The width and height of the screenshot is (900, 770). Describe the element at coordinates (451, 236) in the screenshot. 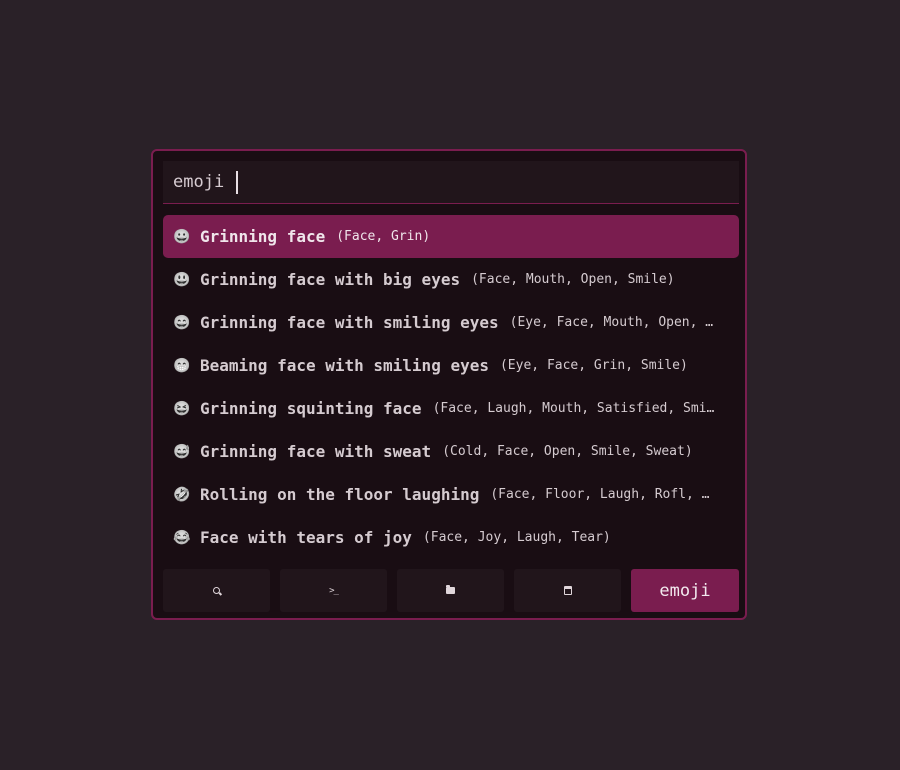

I see `result-row: 😀 Grinning face (Face, Grin)` at that location.